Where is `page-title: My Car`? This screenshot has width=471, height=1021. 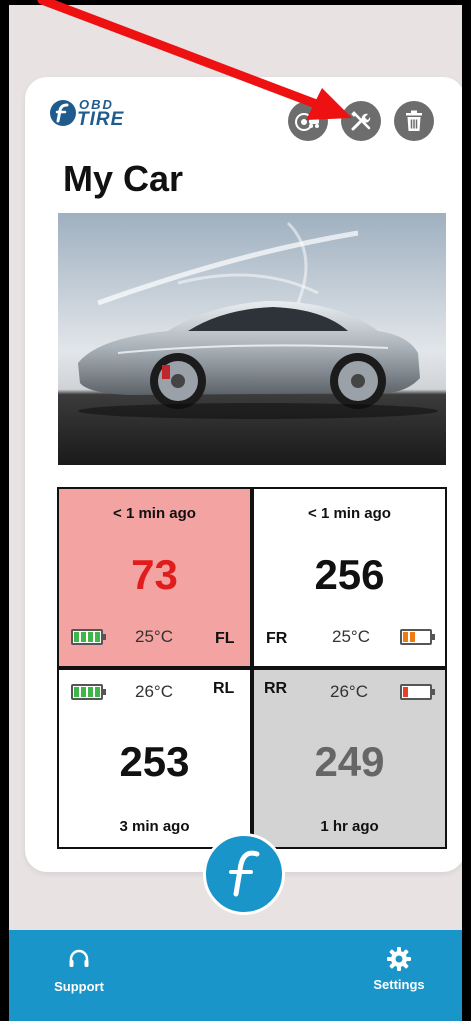 page-title: My Car is located at coordinates (123, 178).